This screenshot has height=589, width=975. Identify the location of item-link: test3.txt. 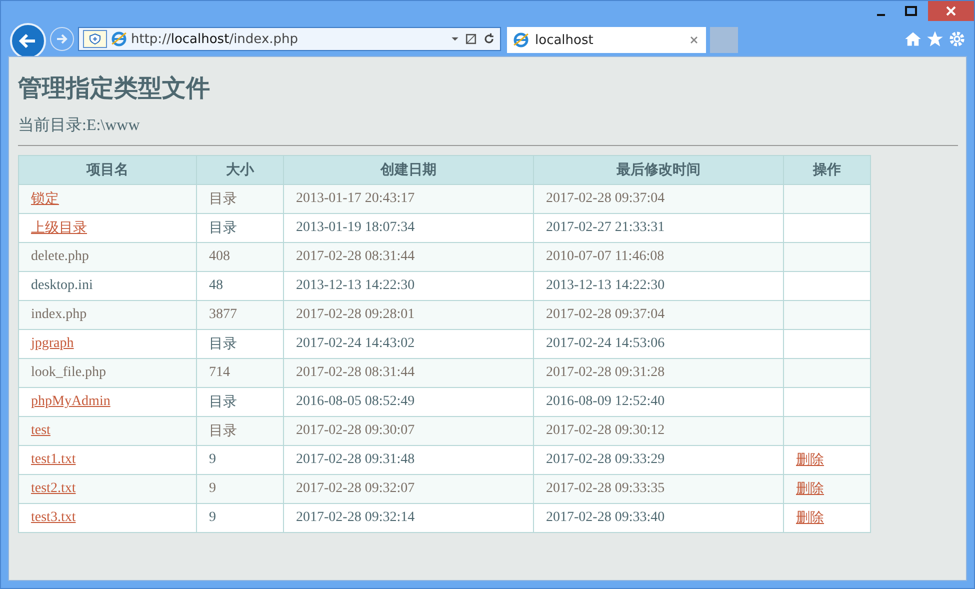
(53, 517).